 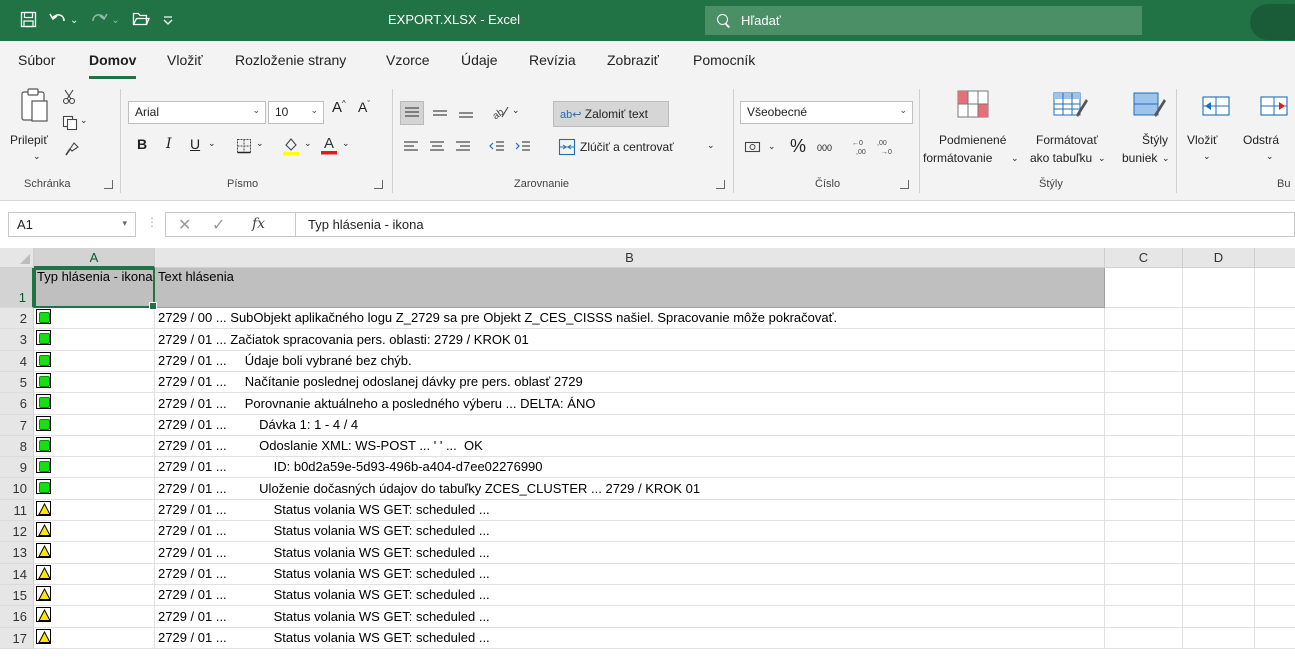 I want to click on row-header: 3, so click(x=17, y=340).